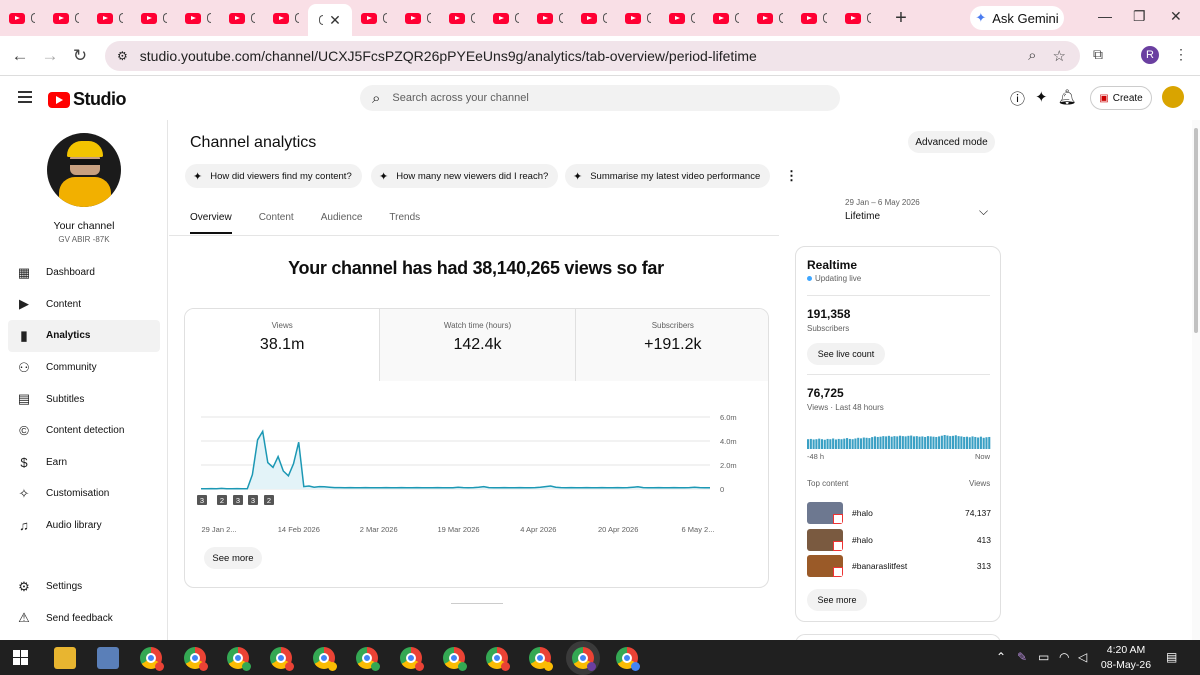 The image size is (1200, 675). I want to click on sidebar-item-customisation: ✧ Customisation, so click(84, 494).